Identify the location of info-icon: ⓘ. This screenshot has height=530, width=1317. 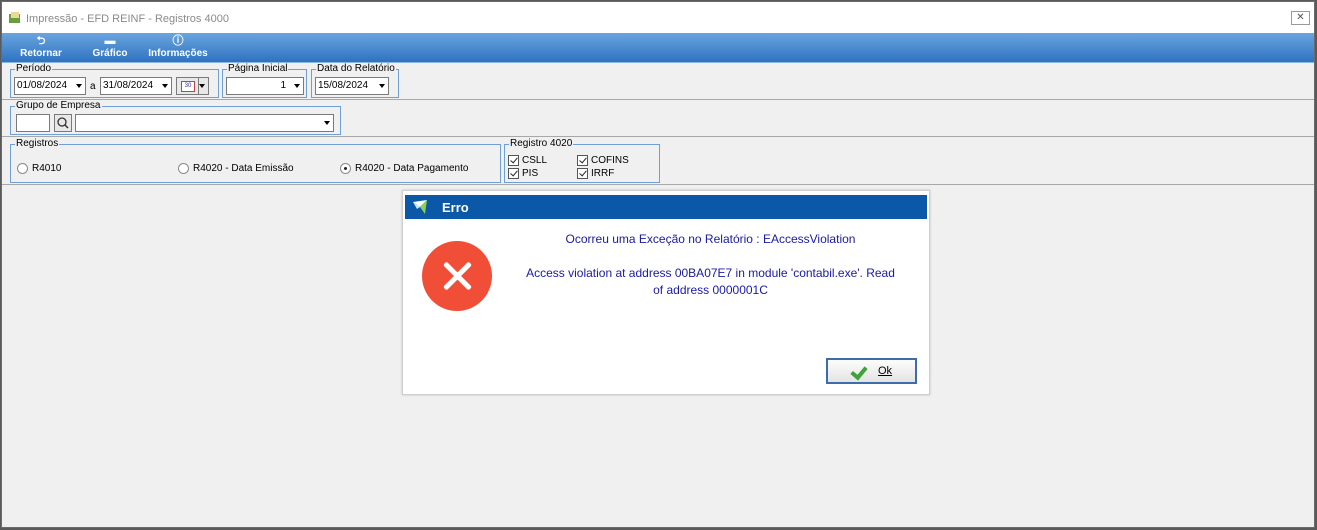
(178, 41).